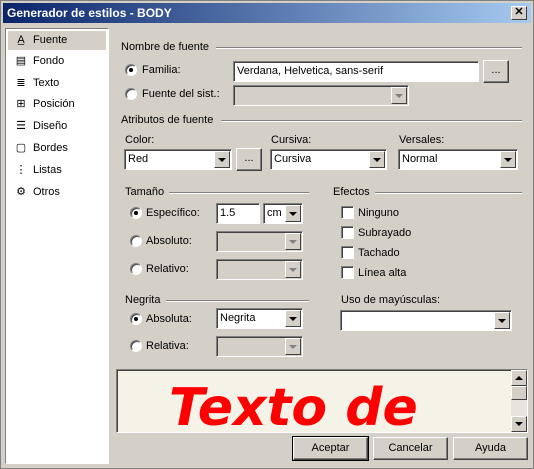 Image resolution: width=534 pixels, height=469 pixels. What do you see at coordinates (385, 233) in the screenshot?
I see `effect-underline-label: Subrayado` at bounding box center [385, 233].